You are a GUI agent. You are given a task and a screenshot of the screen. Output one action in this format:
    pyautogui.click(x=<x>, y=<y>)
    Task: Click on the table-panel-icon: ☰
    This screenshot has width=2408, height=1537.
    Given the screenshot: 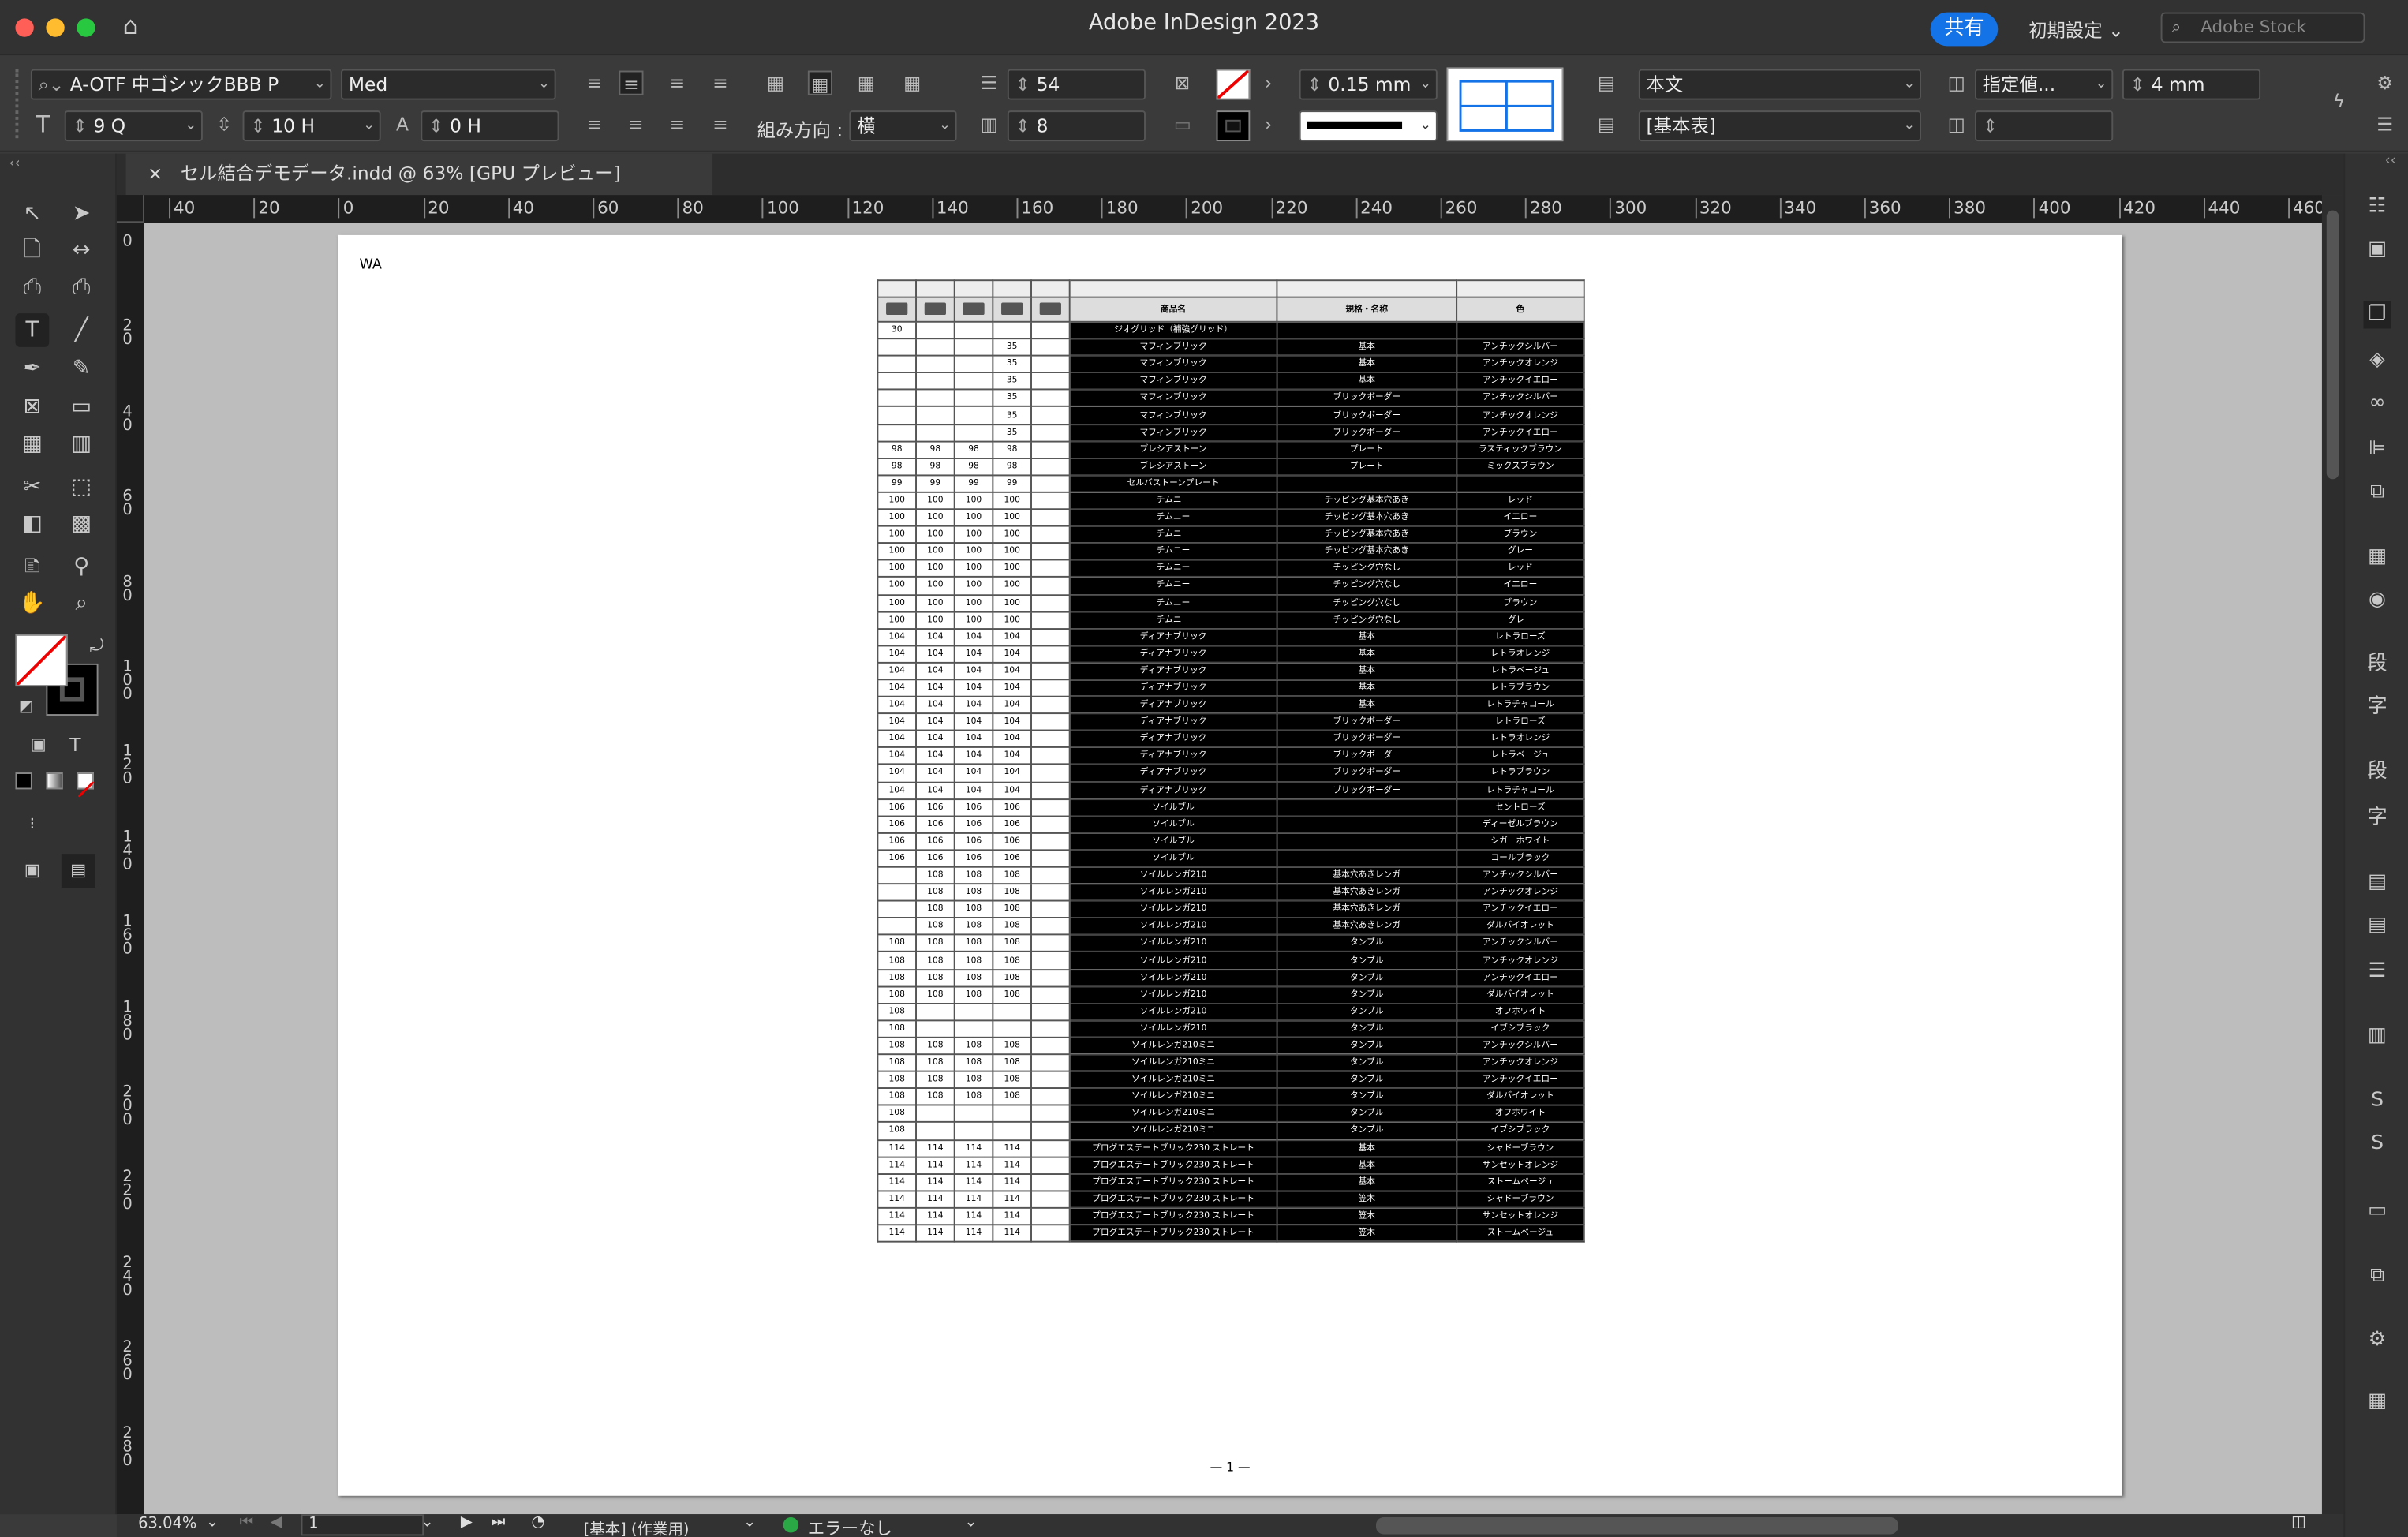 What is the action you would take?
    pyautogui.click(x=2377, y=972)
    